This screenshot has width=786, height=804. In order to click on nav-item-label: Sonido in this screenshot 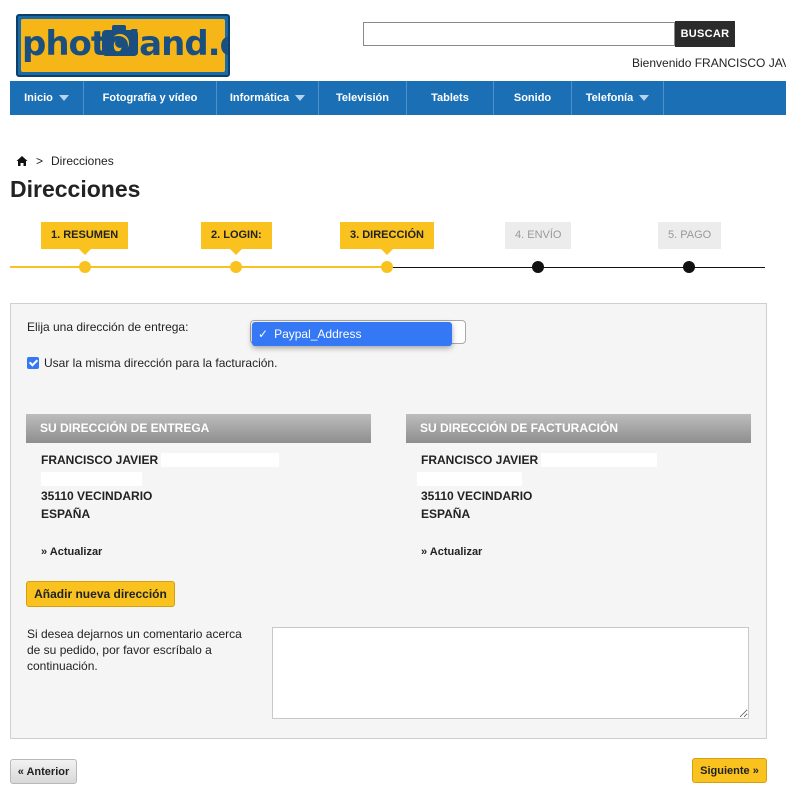, I will do `click(532, 98)`.